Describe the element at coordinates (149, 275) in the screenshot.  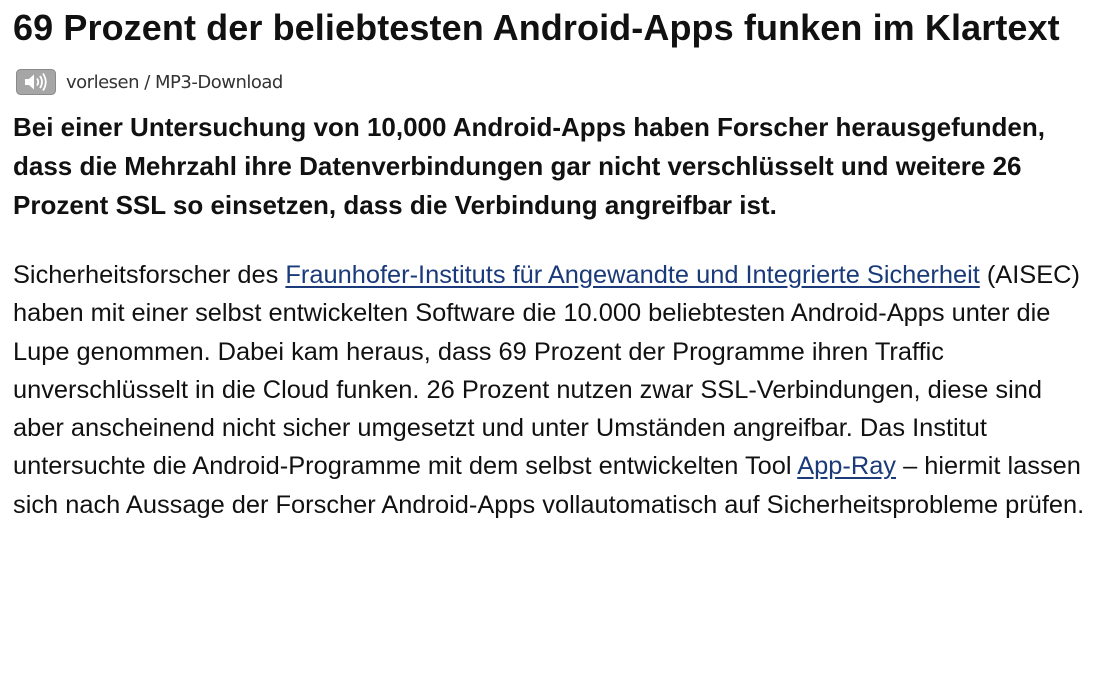
I see `body-intro: Sicherheitsforscher des` at that location.